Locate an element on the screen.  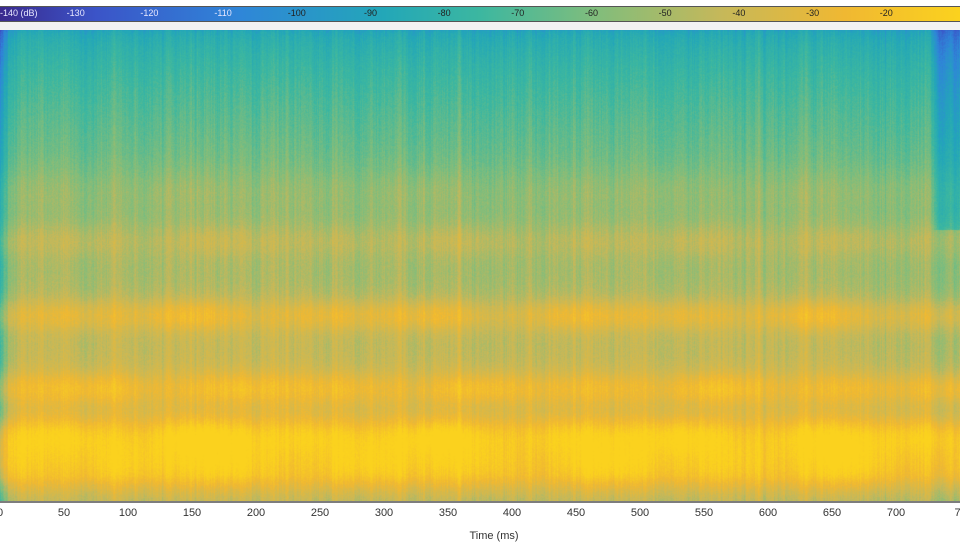
x-tick-label: 700 is located at coordinates (896, 513).